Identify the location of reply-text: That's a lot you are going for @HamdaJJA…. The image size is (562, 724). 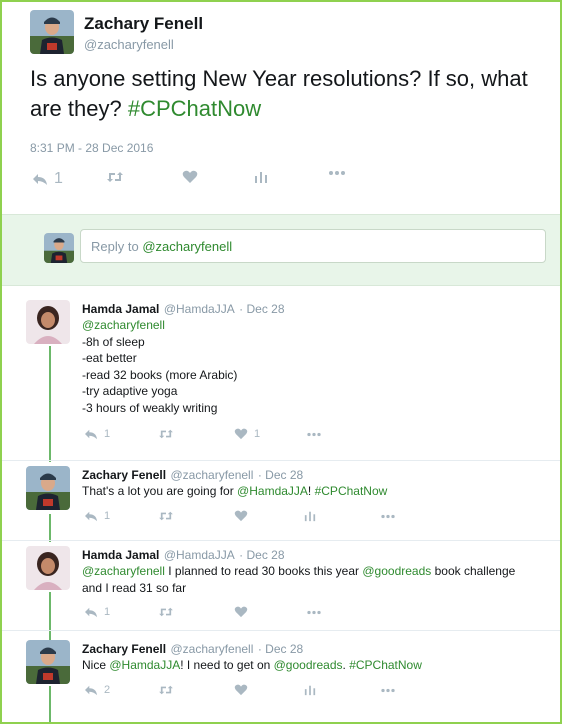
(317, 491).